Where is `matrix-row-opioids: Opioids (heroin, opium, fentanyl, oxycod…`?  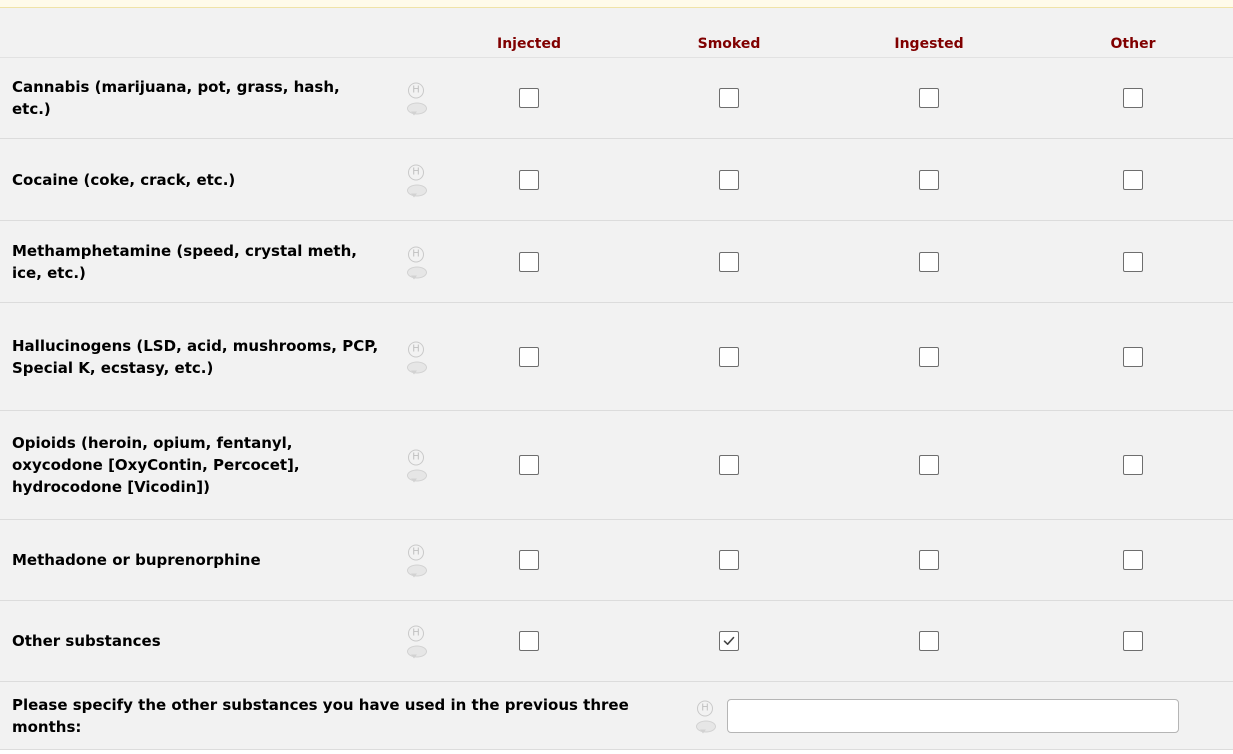 matrix-row-opioids: Opioids (heroin, opium, fentanyl, oxycod… is located at coordinates (616, 465).